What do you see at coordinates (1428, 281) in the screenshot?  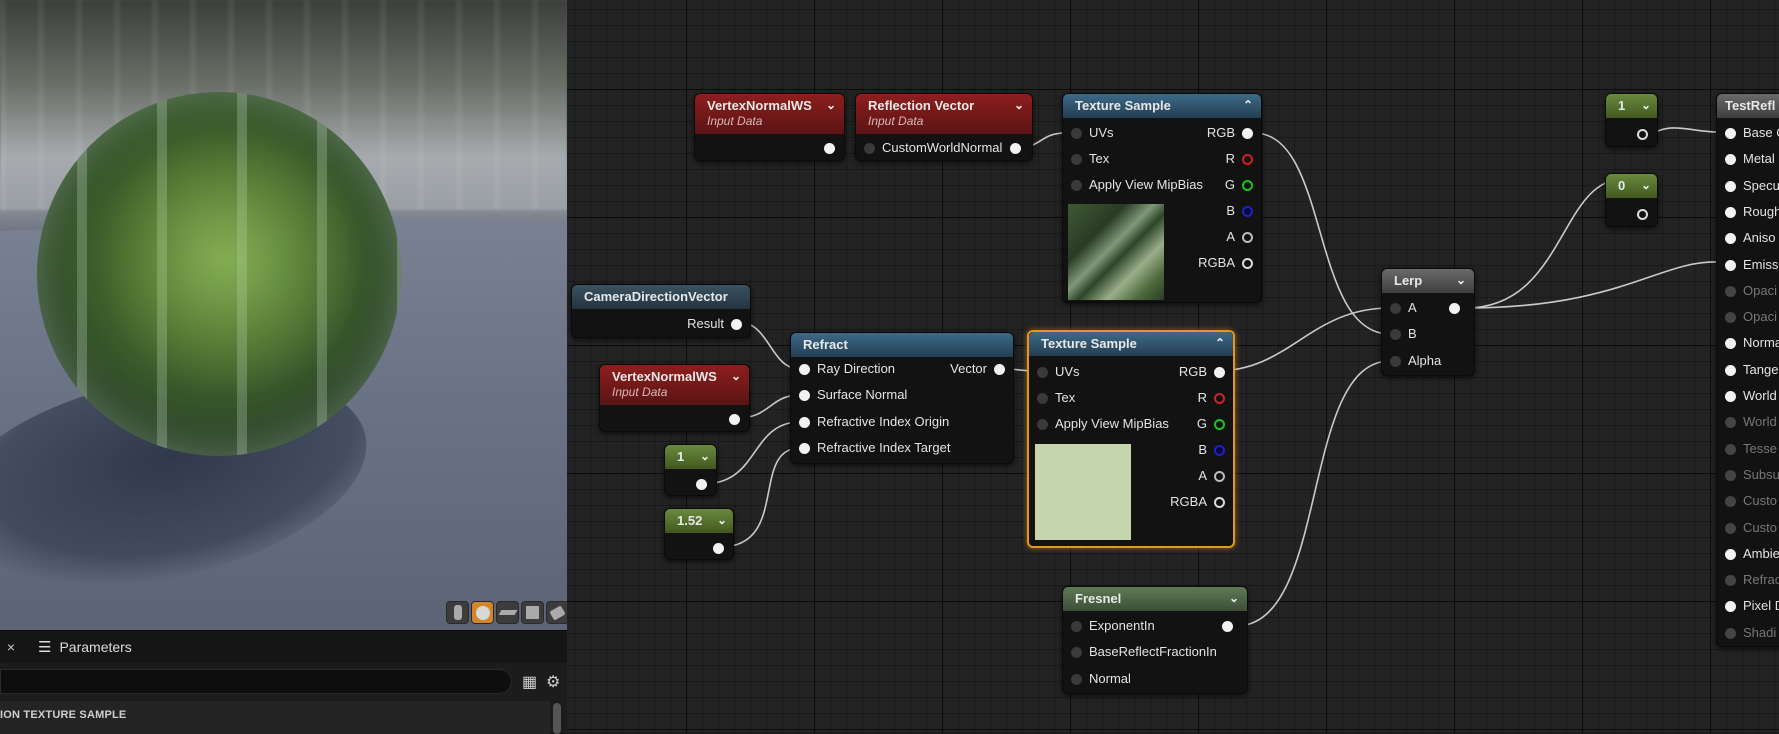 I see `node-header: Lerp ⌄` at bounding box center [1428, 281].